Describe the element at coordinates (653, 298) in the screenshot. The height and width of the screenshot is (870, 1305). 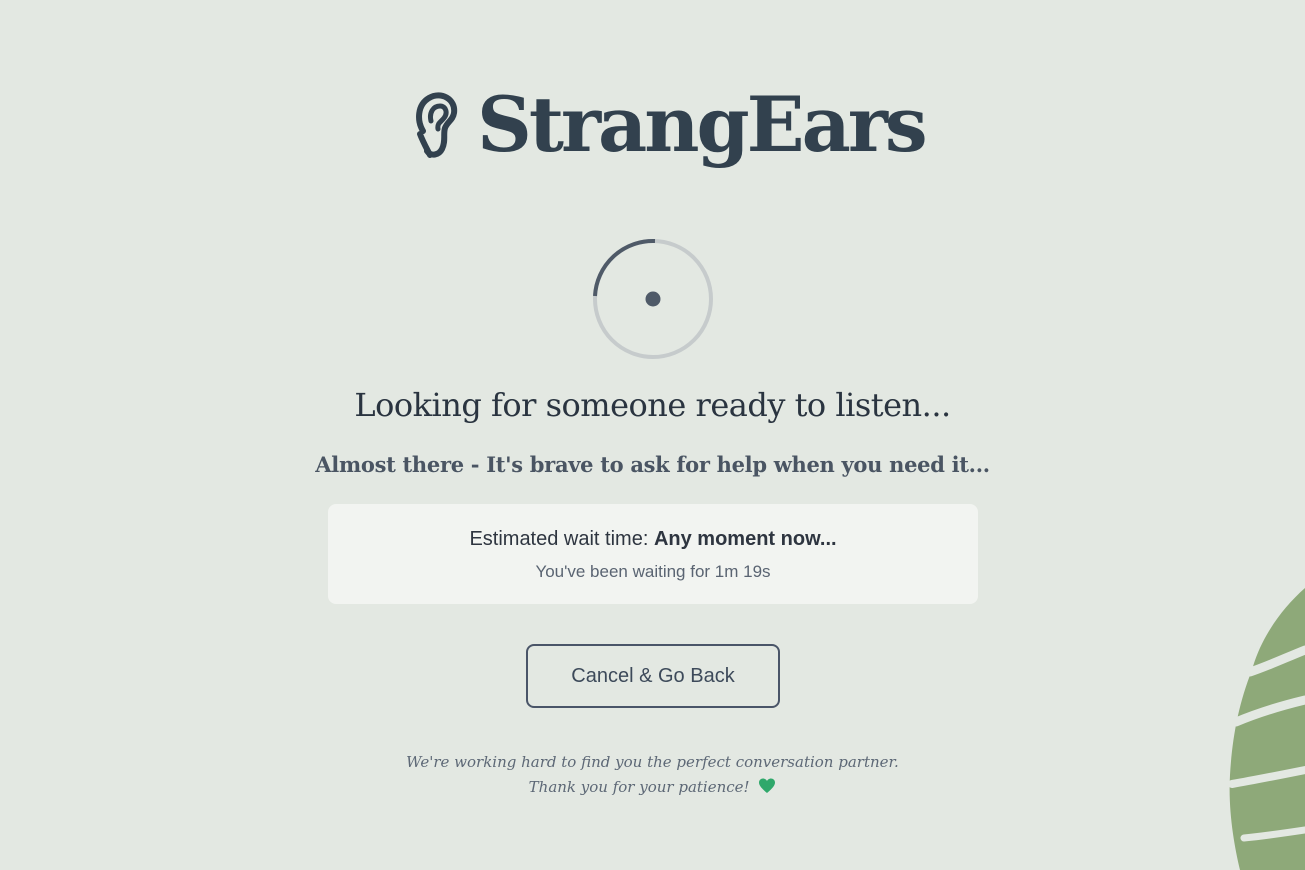
I see `loading-spinner` at that location.